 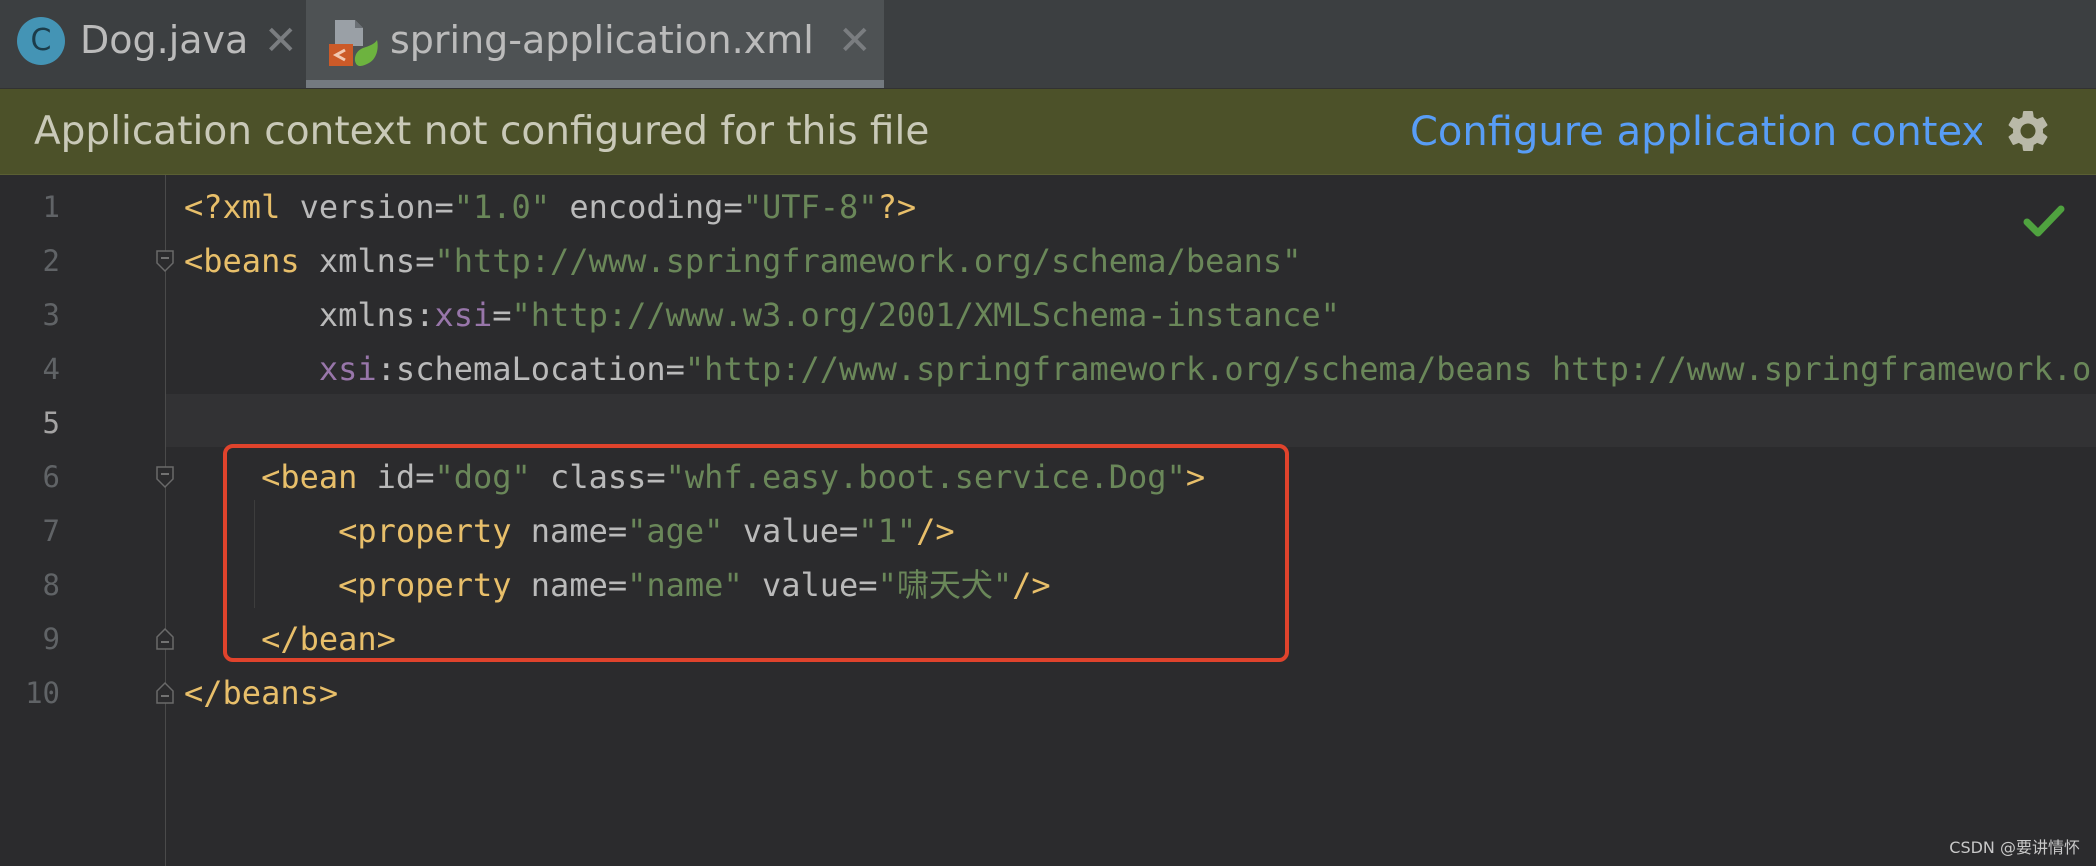 What do you see at coordinates (51, 207) in the screenshot?
I see `line-number: 1` at bounding box center [51, 207].